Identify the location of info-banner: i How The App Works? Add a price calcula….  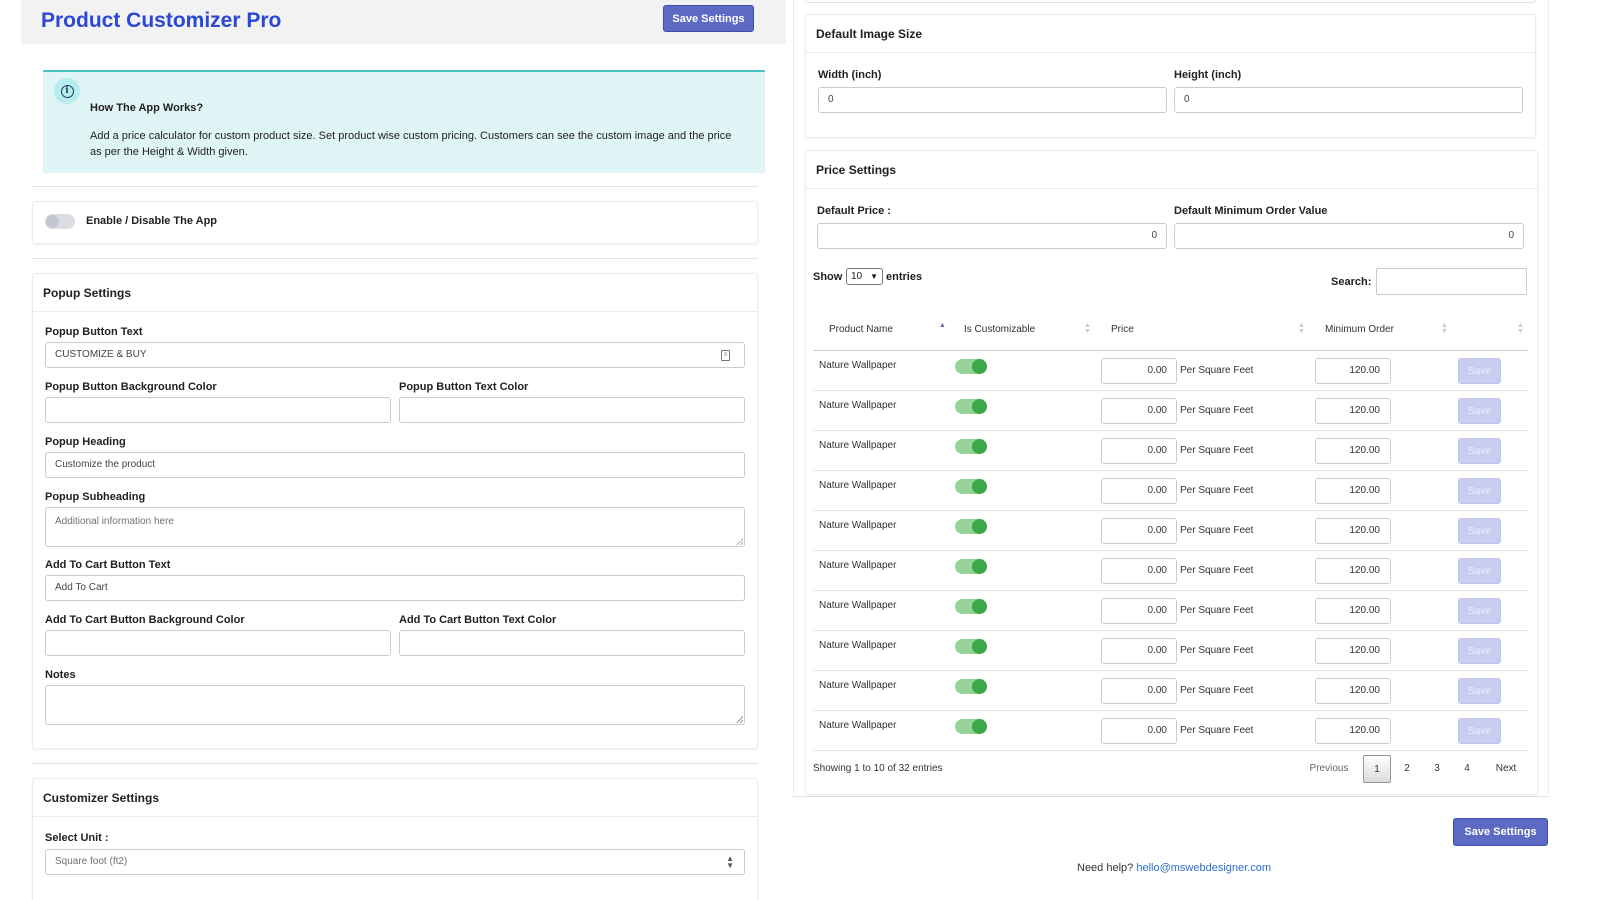
(404, 121).